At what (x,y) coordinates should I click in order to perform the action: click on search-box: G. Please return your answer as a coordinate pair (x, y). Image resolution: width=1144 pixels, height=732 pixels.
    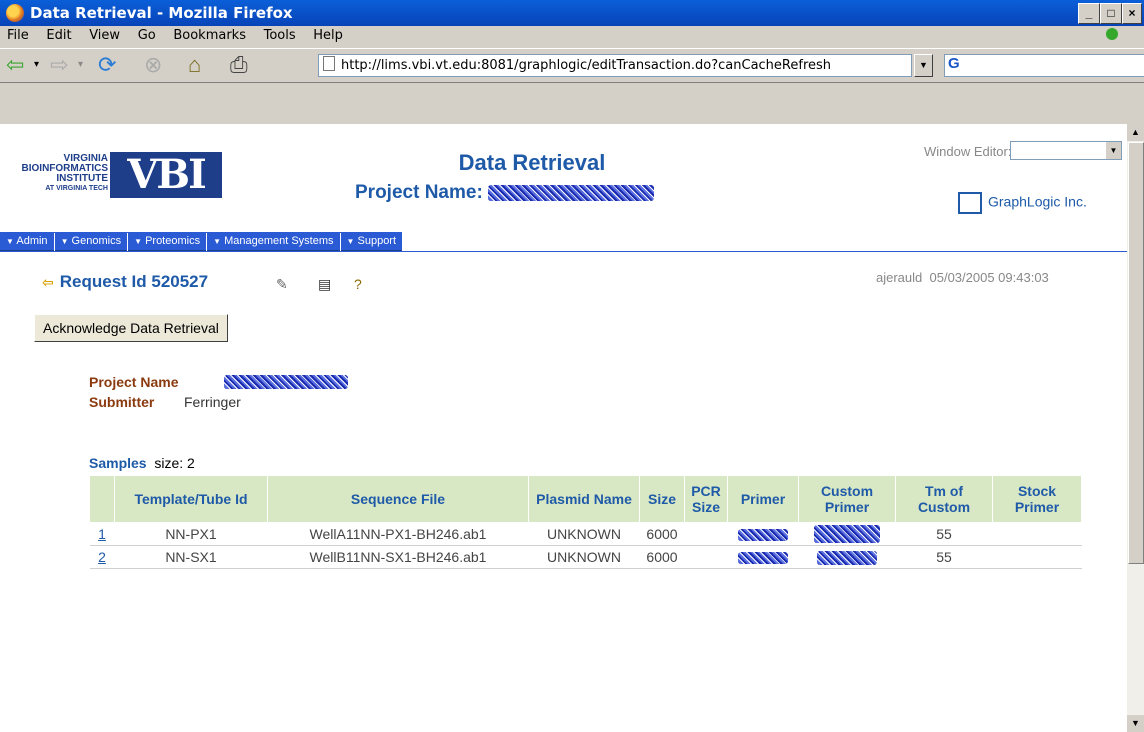
    Looking at the image, I should click on (1044, 65).